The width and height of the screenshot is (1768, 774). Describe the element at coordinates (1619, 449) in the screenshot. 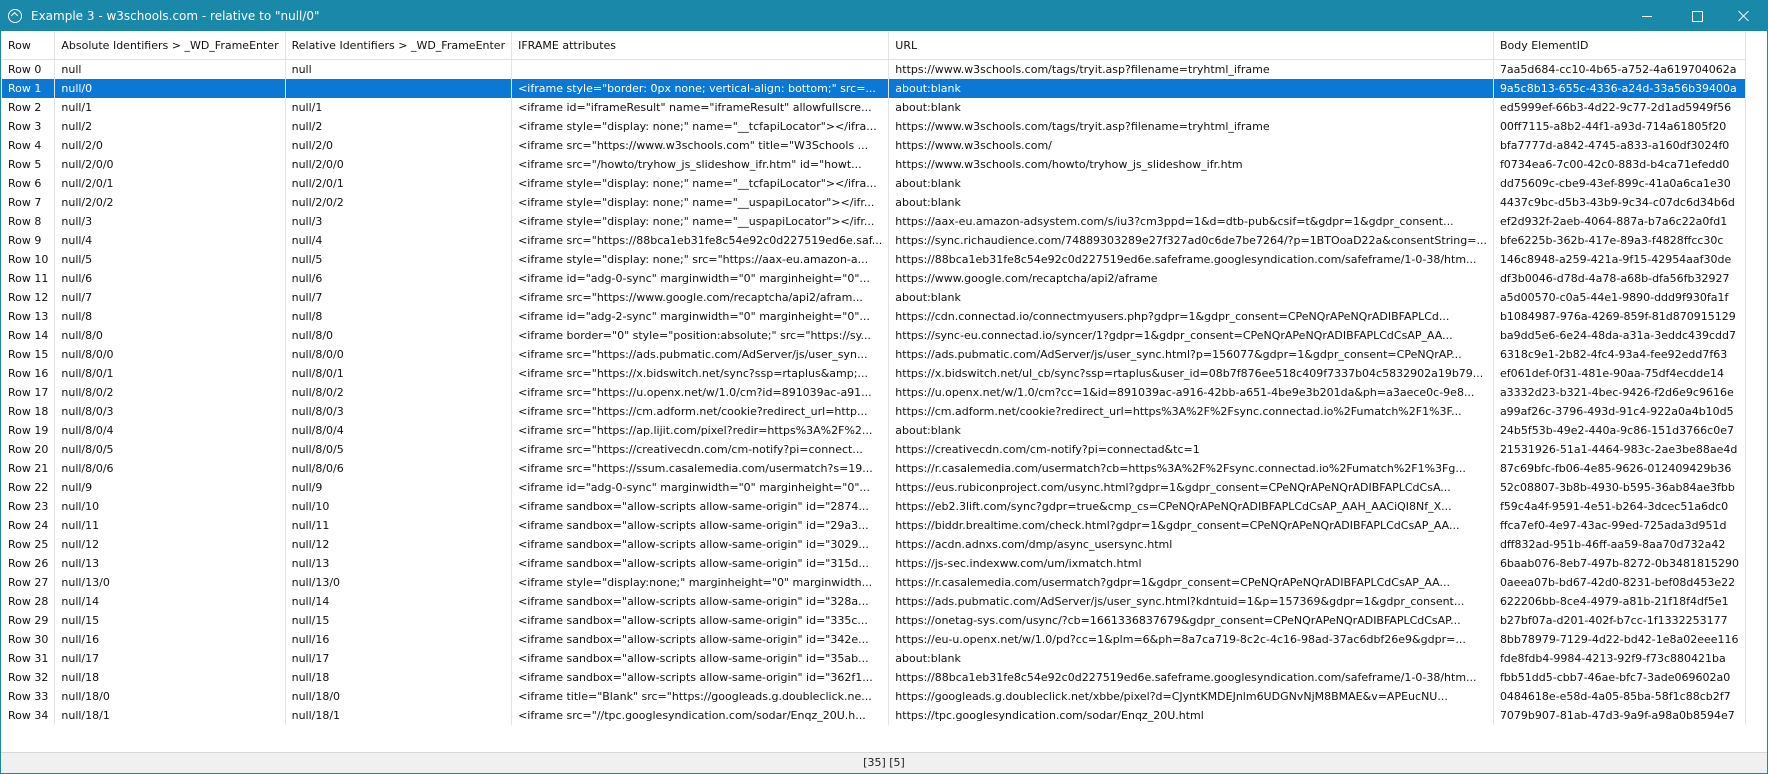

I see `cell-body-elementid: 21531926-51a1-4464-983c-2ae3be88ae4d` at that location.